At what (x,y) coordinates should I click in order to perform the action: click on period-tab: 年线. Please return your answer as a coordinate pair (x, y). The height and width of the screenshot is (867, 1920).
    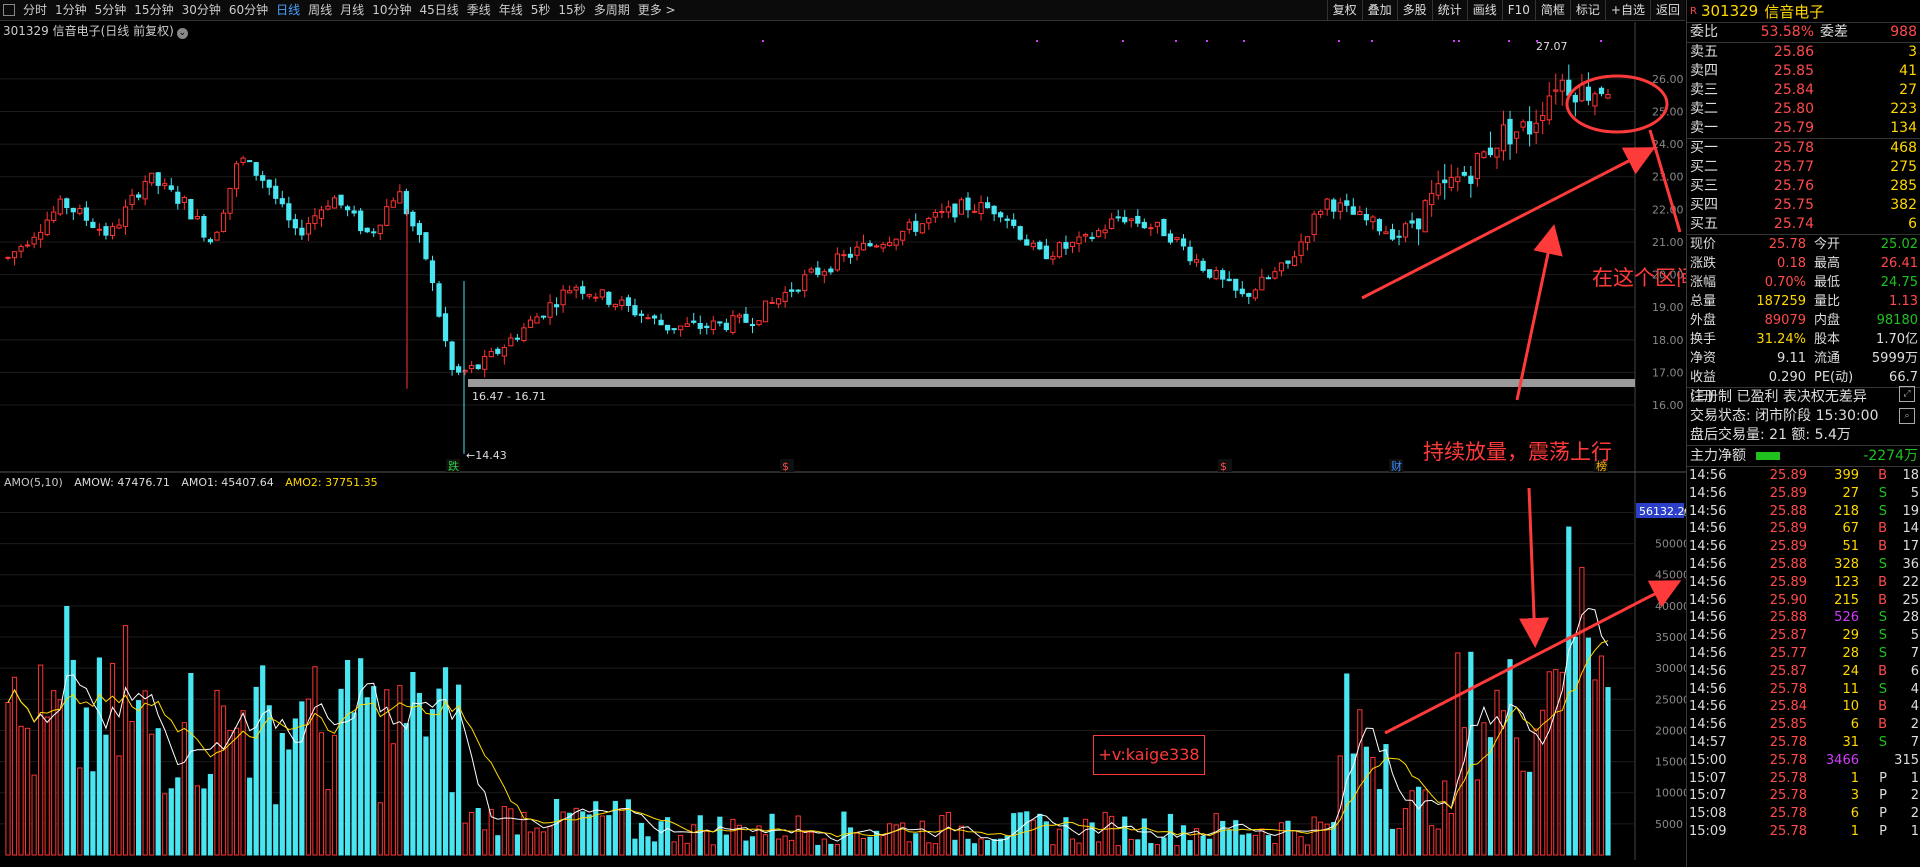
    Looking at the image, I should click on (511, 10).